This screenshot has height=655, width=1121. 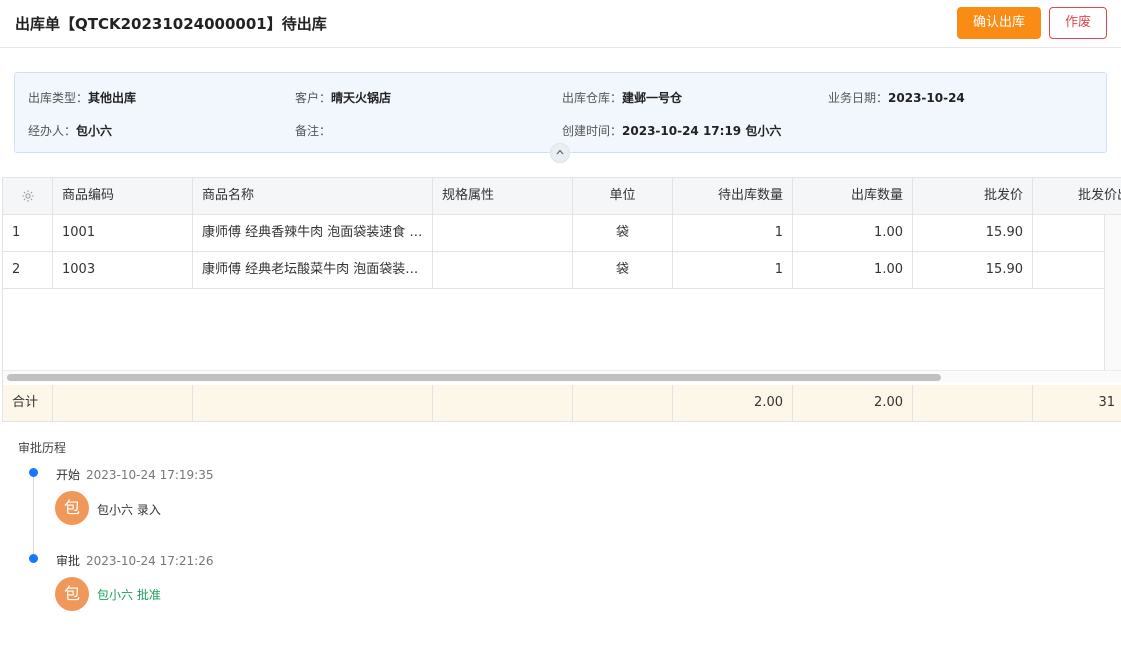 What do you see at coordinates (123, 196) in the screenshot?
I see `column-header-code: 商品编码` at bounding box center [123, 196].